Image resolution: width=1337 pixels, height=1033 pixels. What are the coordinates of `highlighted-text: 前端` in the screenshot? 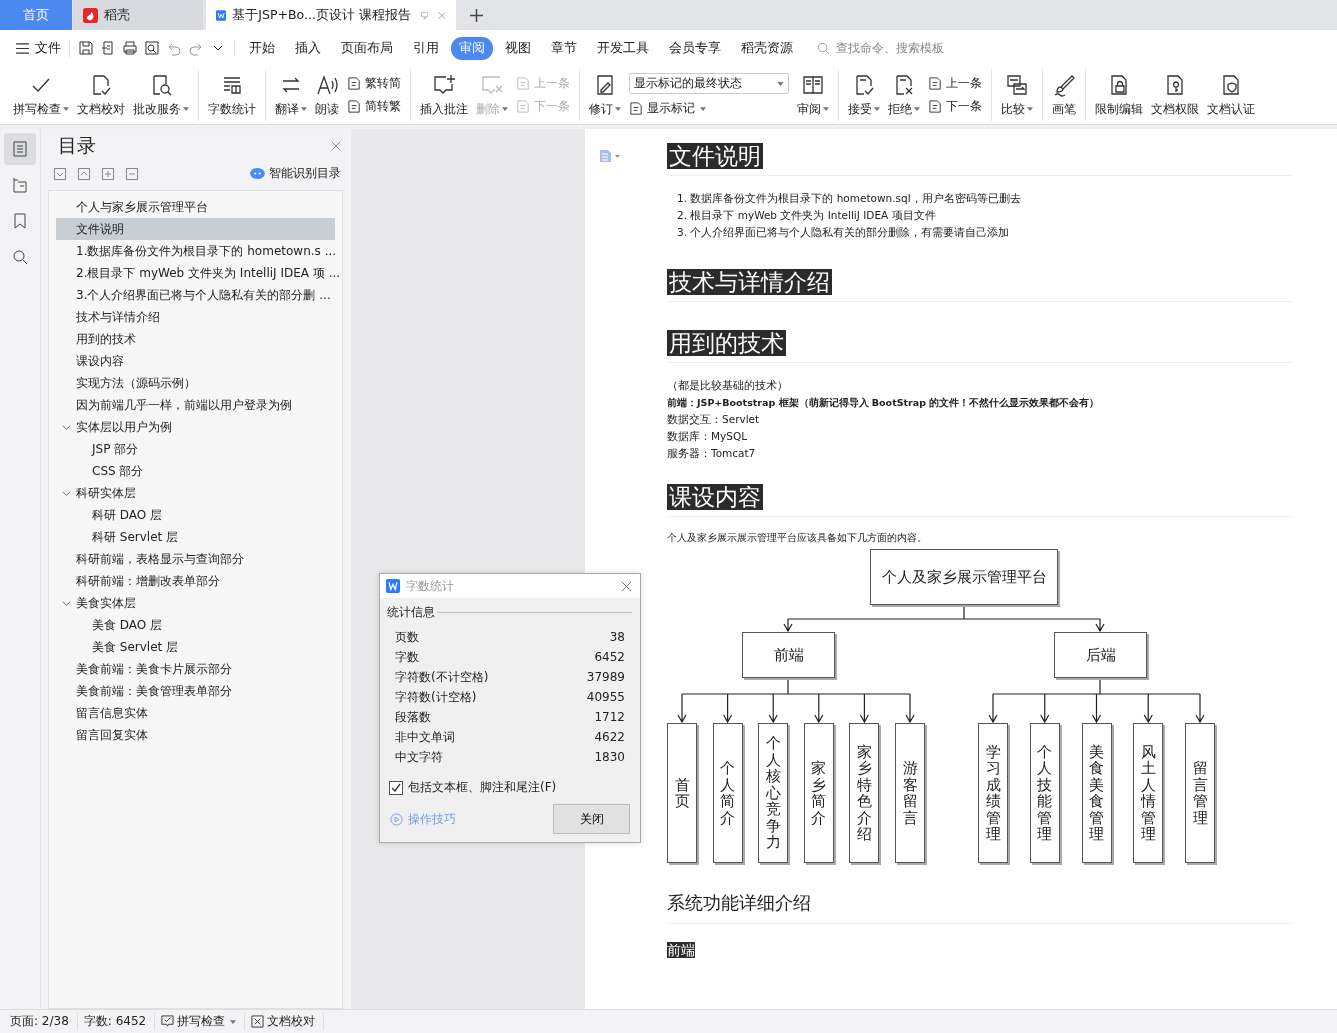 It's located at (681, 950).